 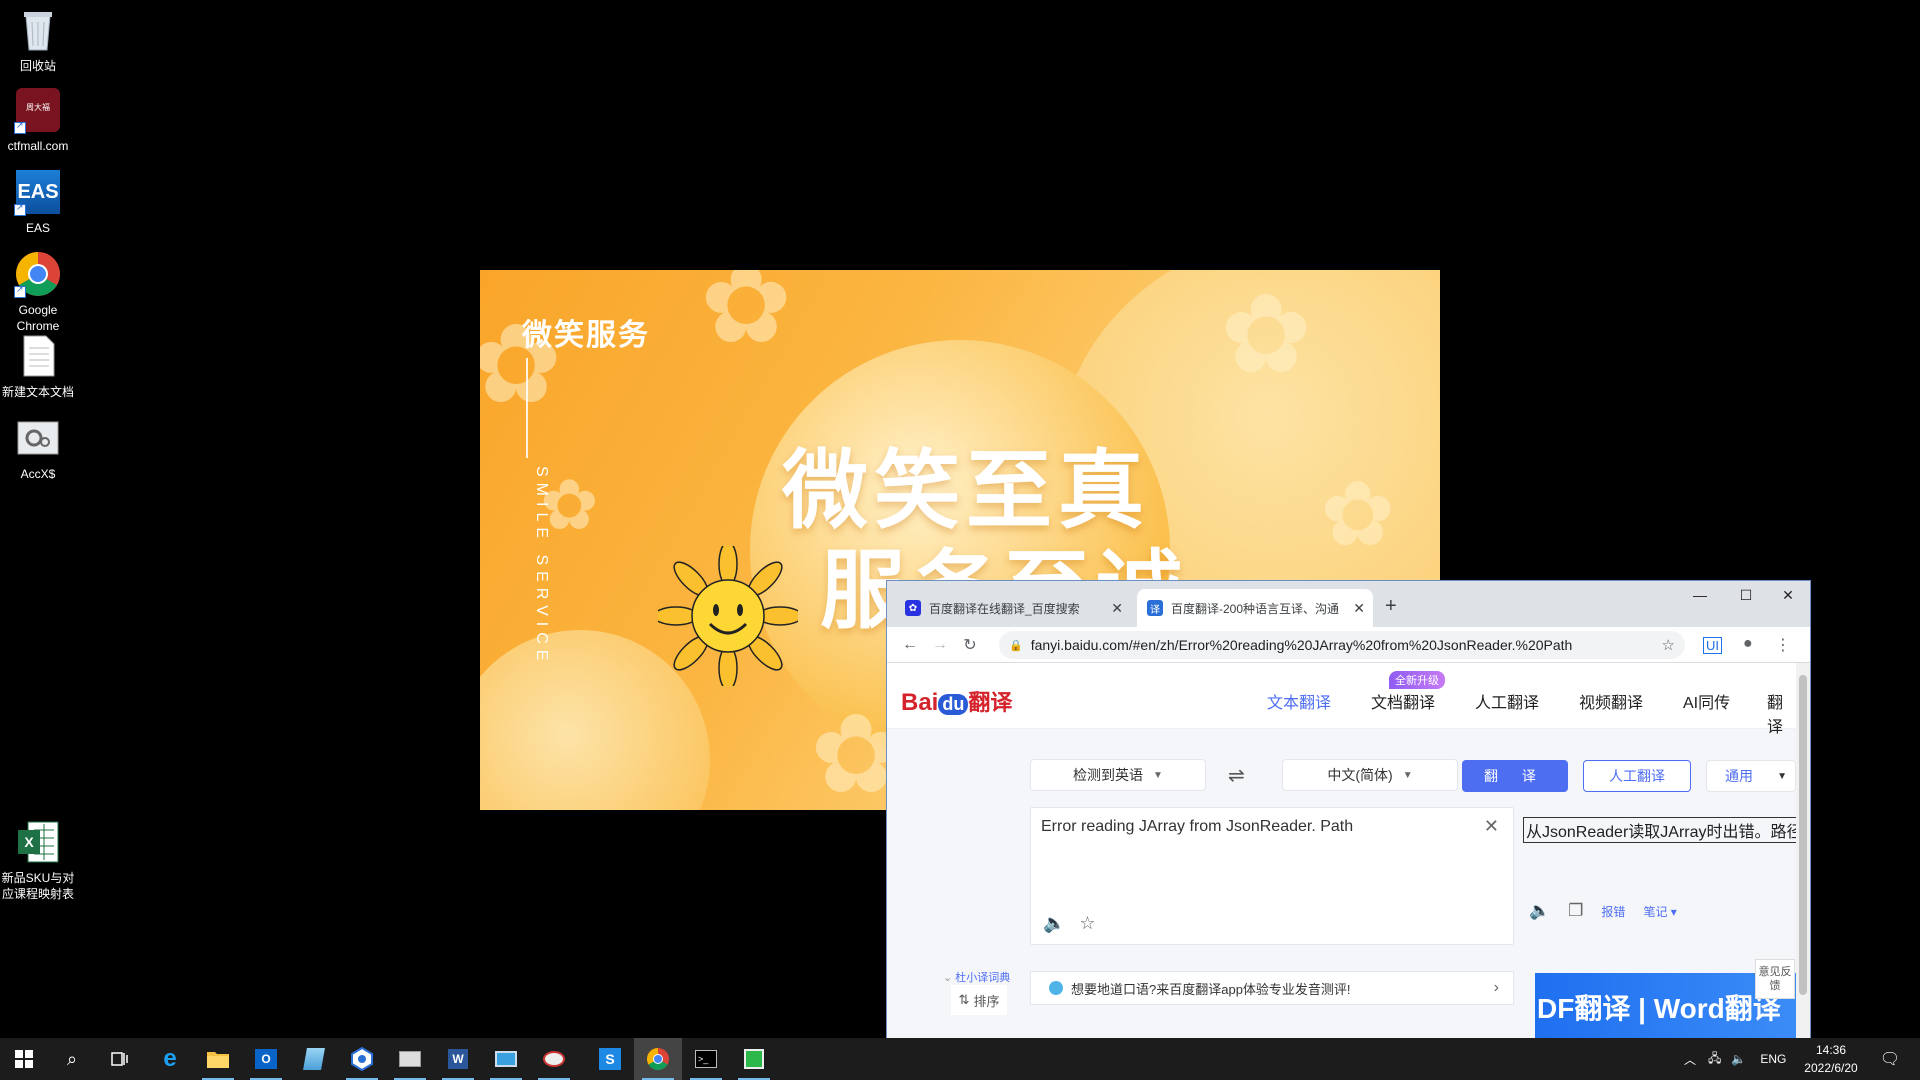 I want to click on source-language-select: 检测到英语 ▼, so click(x=1118, y=775).